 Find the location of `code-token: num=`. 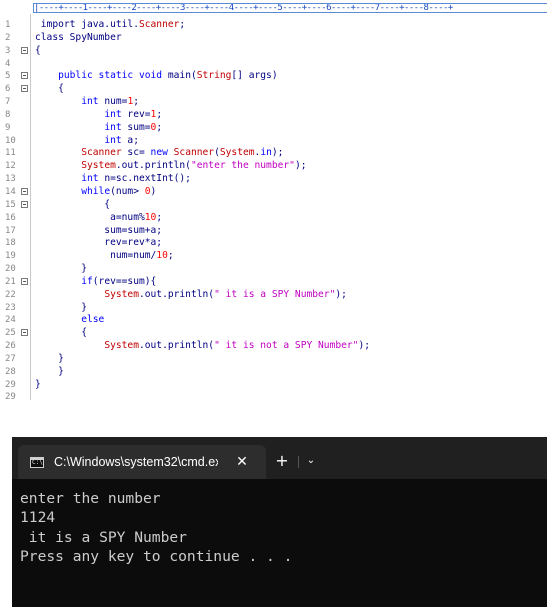

code-token: num= is located at coordinates (113, 102).